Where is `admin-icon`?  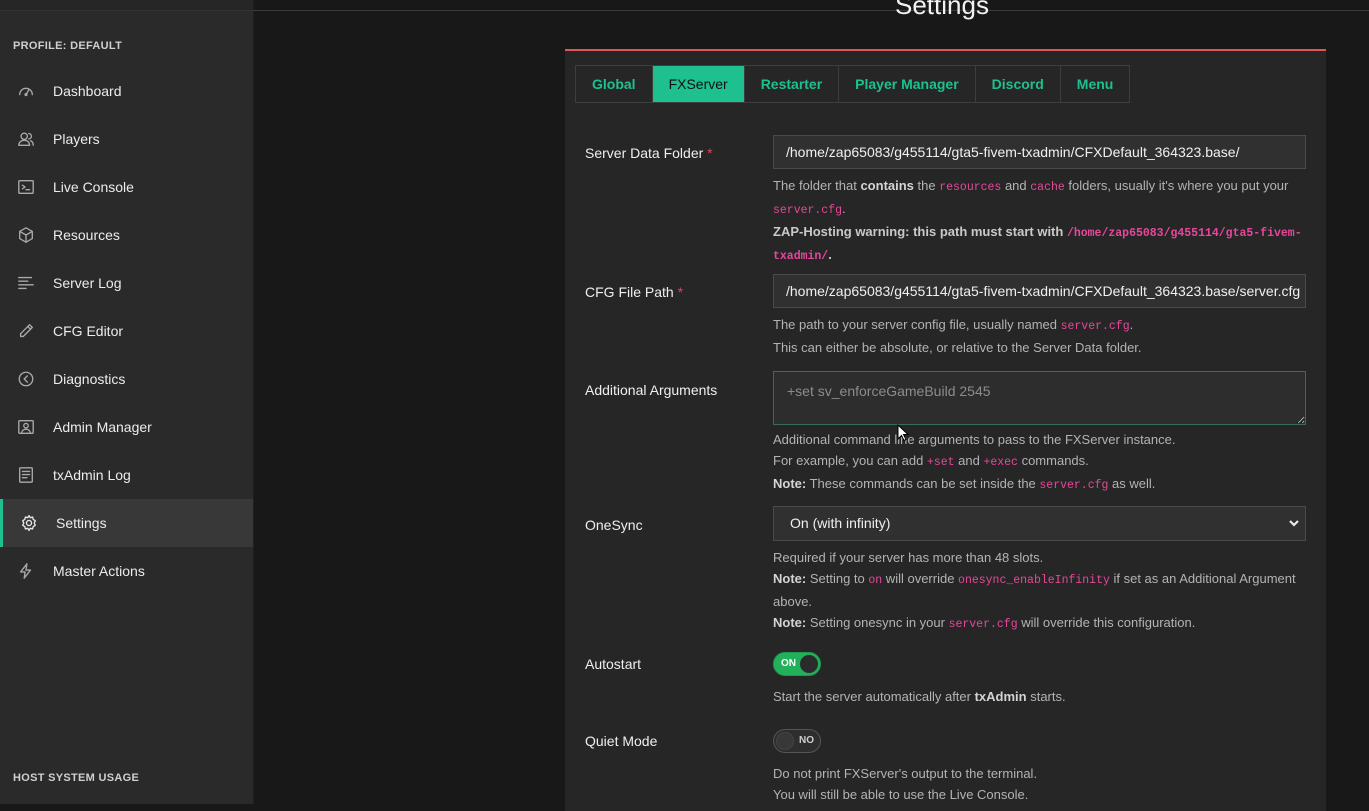 admin-icon is located at coordinates (26, 427).